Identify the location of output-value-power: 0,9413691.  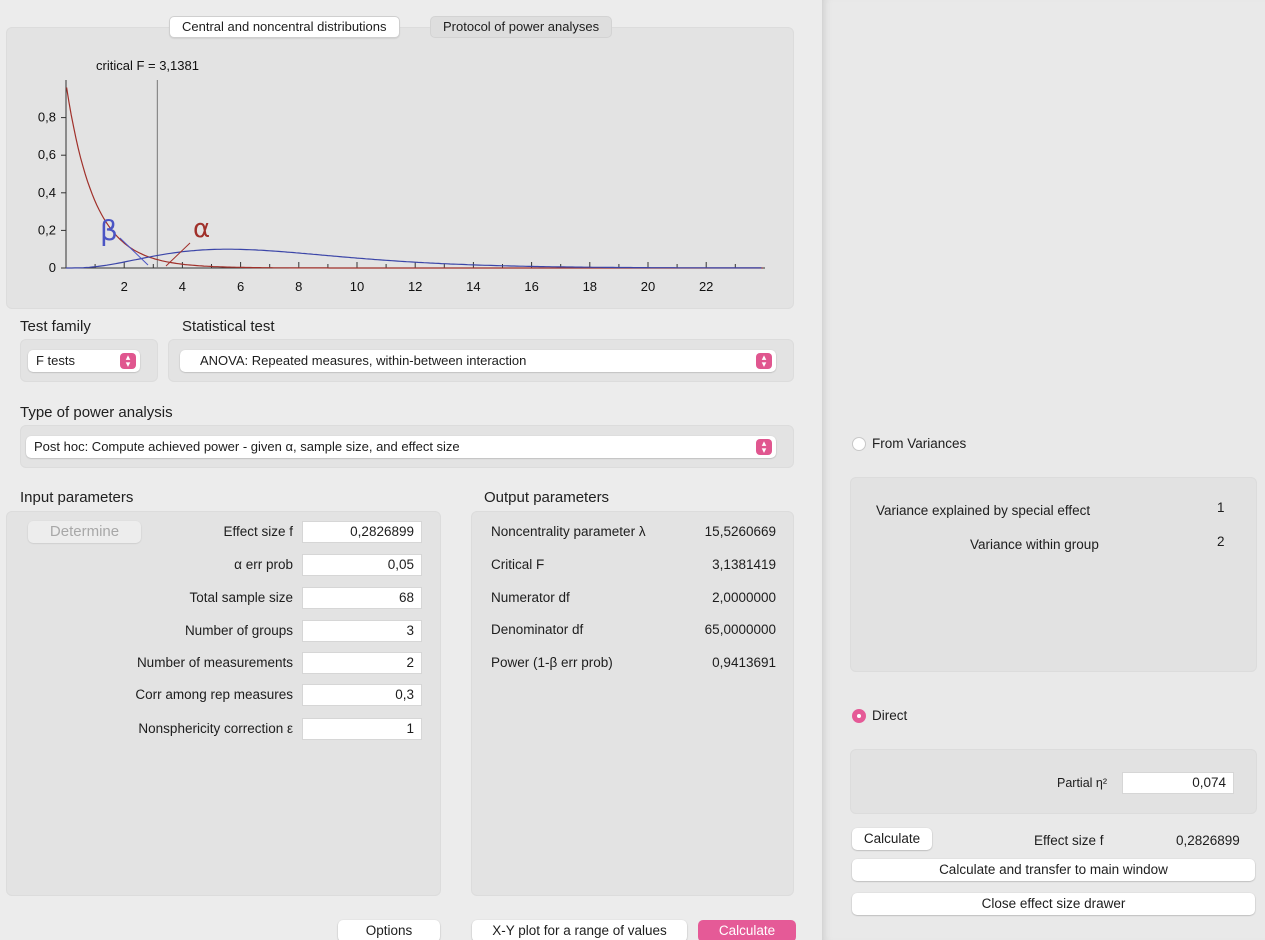
(744, 662).